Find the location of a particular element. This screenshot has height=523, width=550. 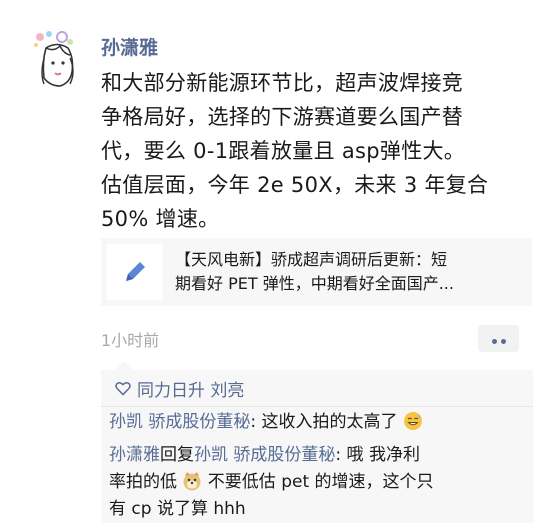

comment-author: 孙潇雅 is located at coordinates (134, 455).